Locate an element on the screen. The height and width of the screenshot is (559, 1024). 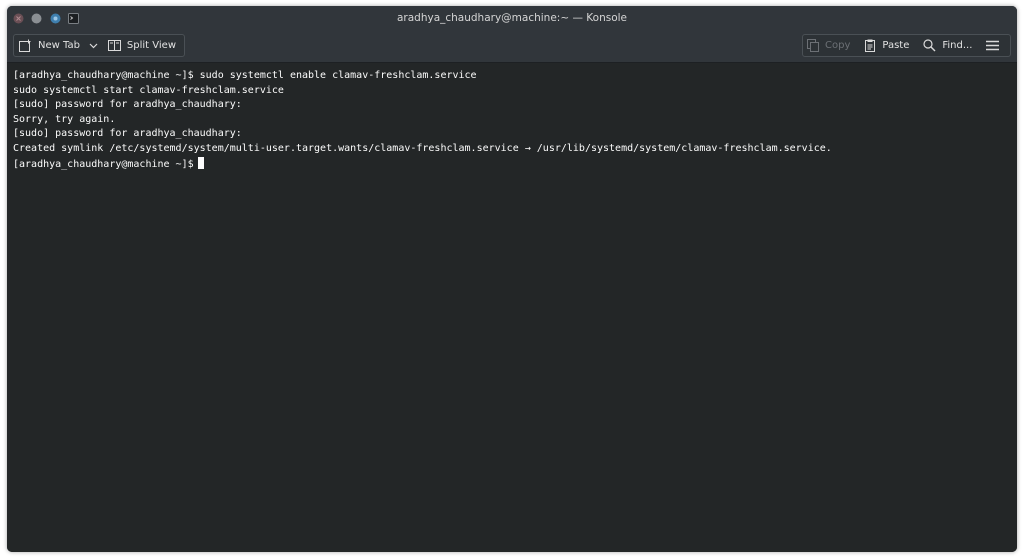
hamburger-menu-button is located at coordinates (992, 45).